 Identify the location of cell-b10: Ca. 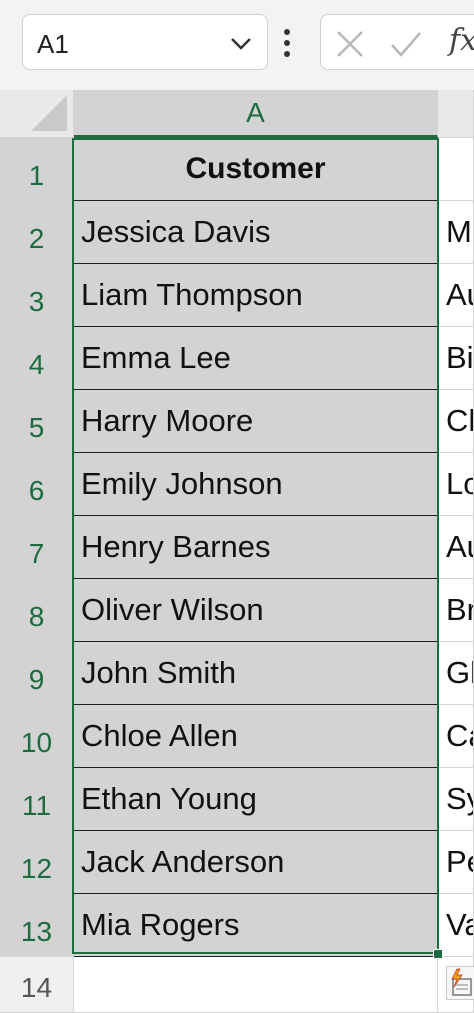
(456, 736).